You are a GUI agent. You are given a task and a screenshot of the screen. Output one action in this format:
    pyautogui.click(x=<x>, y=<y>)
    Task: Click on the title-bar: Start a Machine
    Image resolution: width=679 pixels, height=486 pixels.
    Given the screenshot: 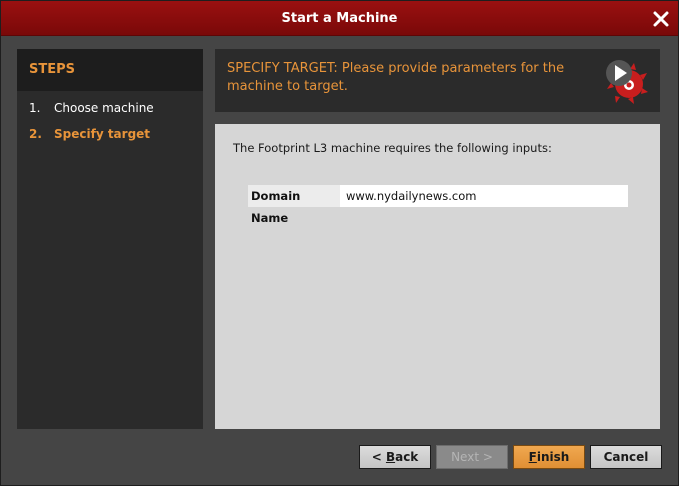 What is the action you would take?
    pyautogui.click(x=339, y=18)
    